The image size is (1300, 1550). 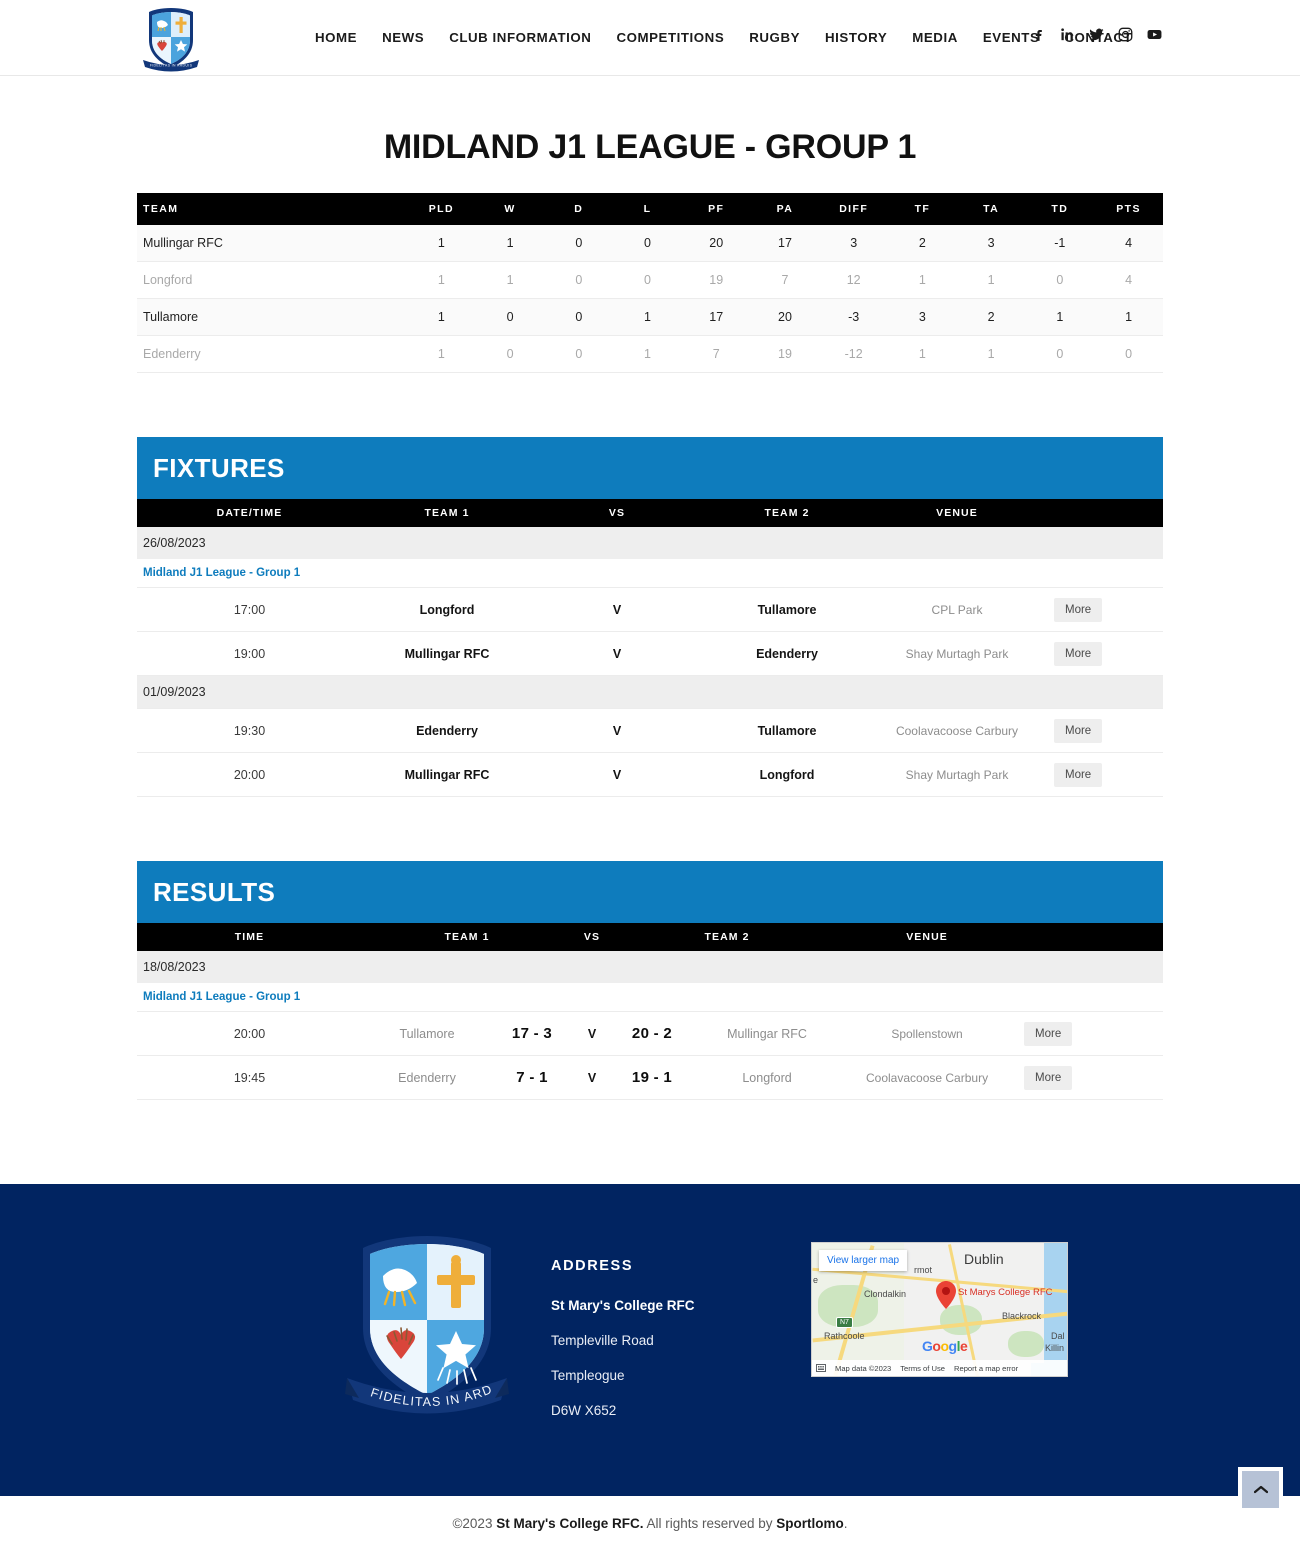 I want to click on address-title: ADDRESS, so click(x=592, y=1266).